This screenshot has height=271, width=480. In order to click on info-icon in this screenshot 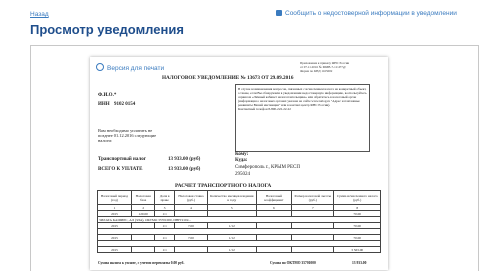, I will do `click(279, 13)`.